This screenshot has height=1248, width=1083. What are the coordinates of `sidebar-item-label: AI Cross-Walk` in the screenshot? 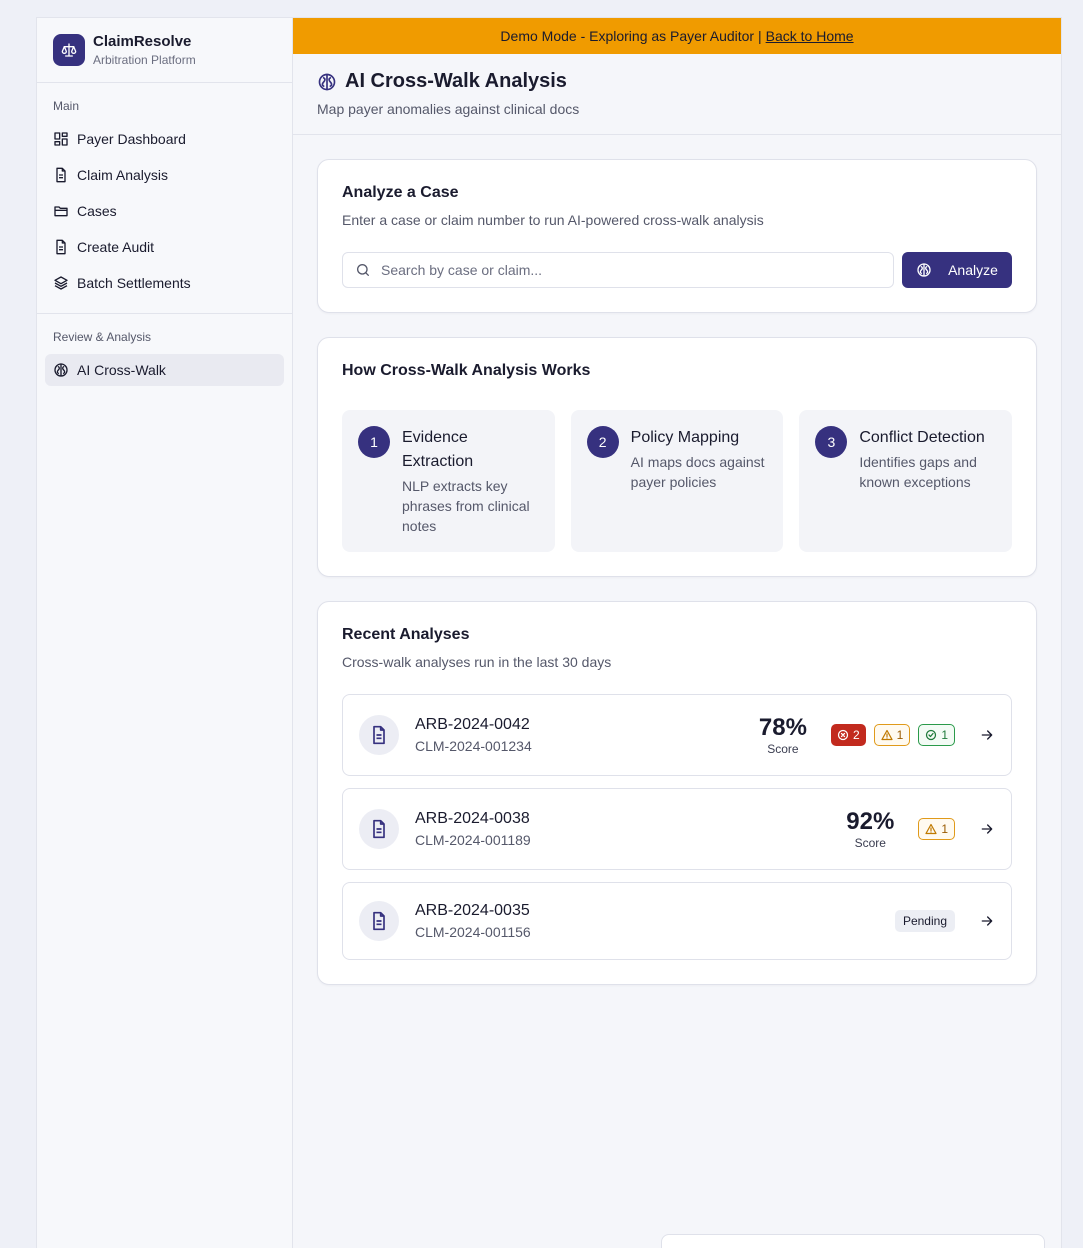 It's located at (121, 370).